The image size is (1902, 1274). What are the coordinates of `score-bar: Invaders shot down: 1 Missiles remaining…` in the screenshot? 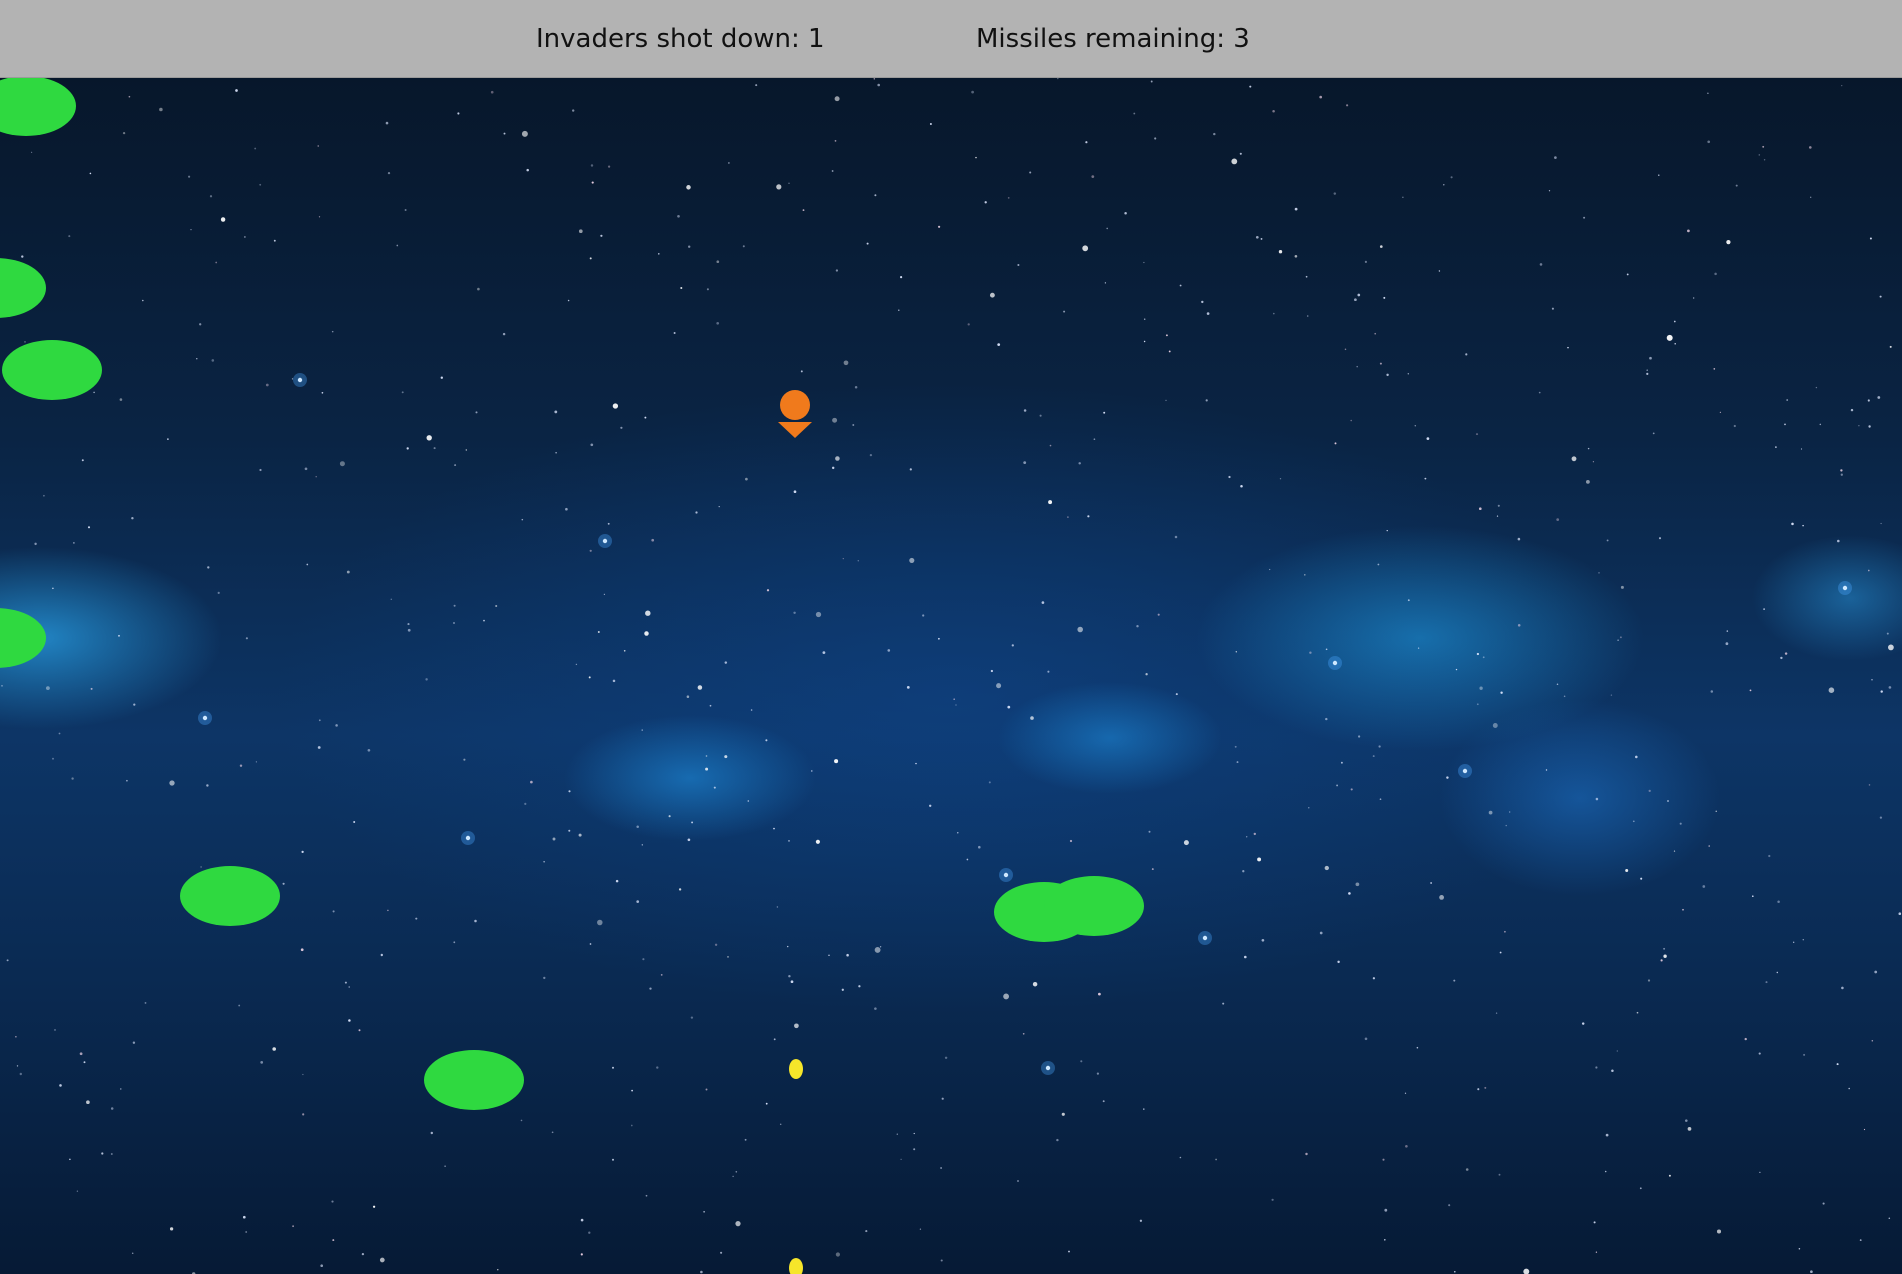 It's located at (951, 39).